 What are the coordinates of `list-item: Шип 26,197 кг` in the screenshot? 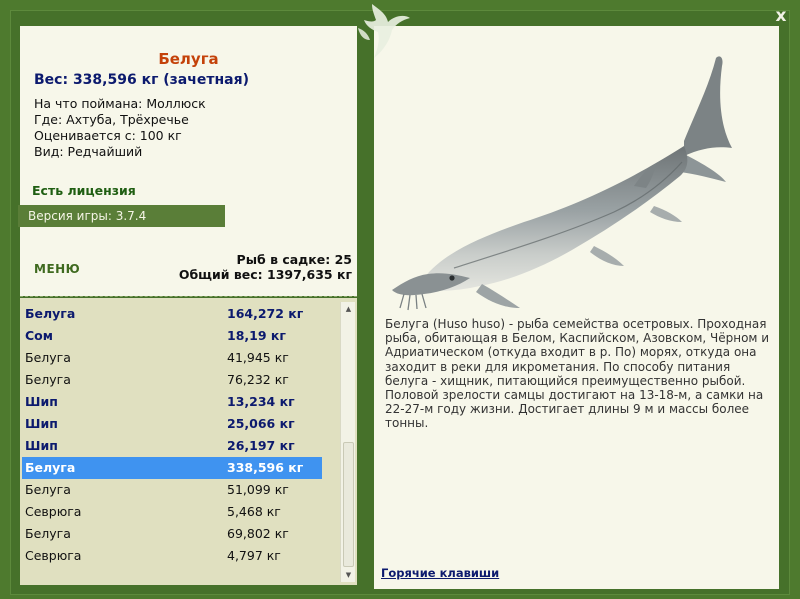 It's located at (172, 446).